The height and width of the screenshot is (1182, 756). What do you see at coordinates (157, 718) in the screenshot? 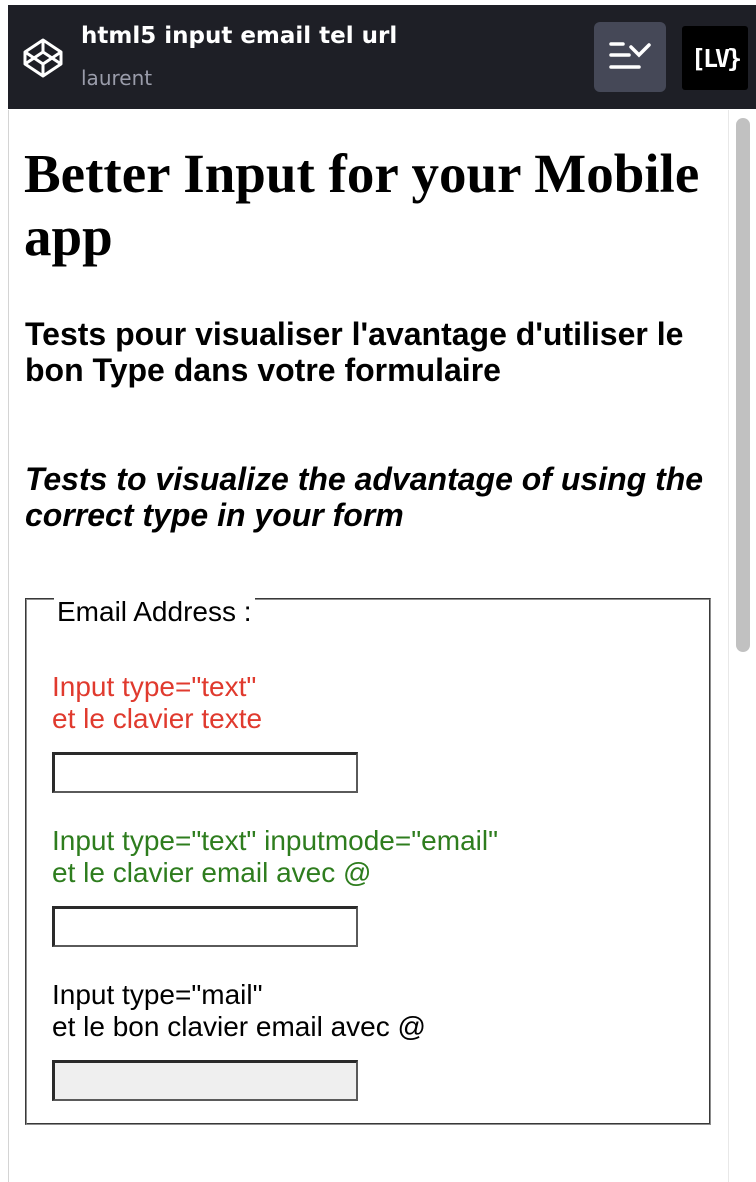
I see `field-1-label-line2: et le clavier texte` at bounding box center [157, 718].